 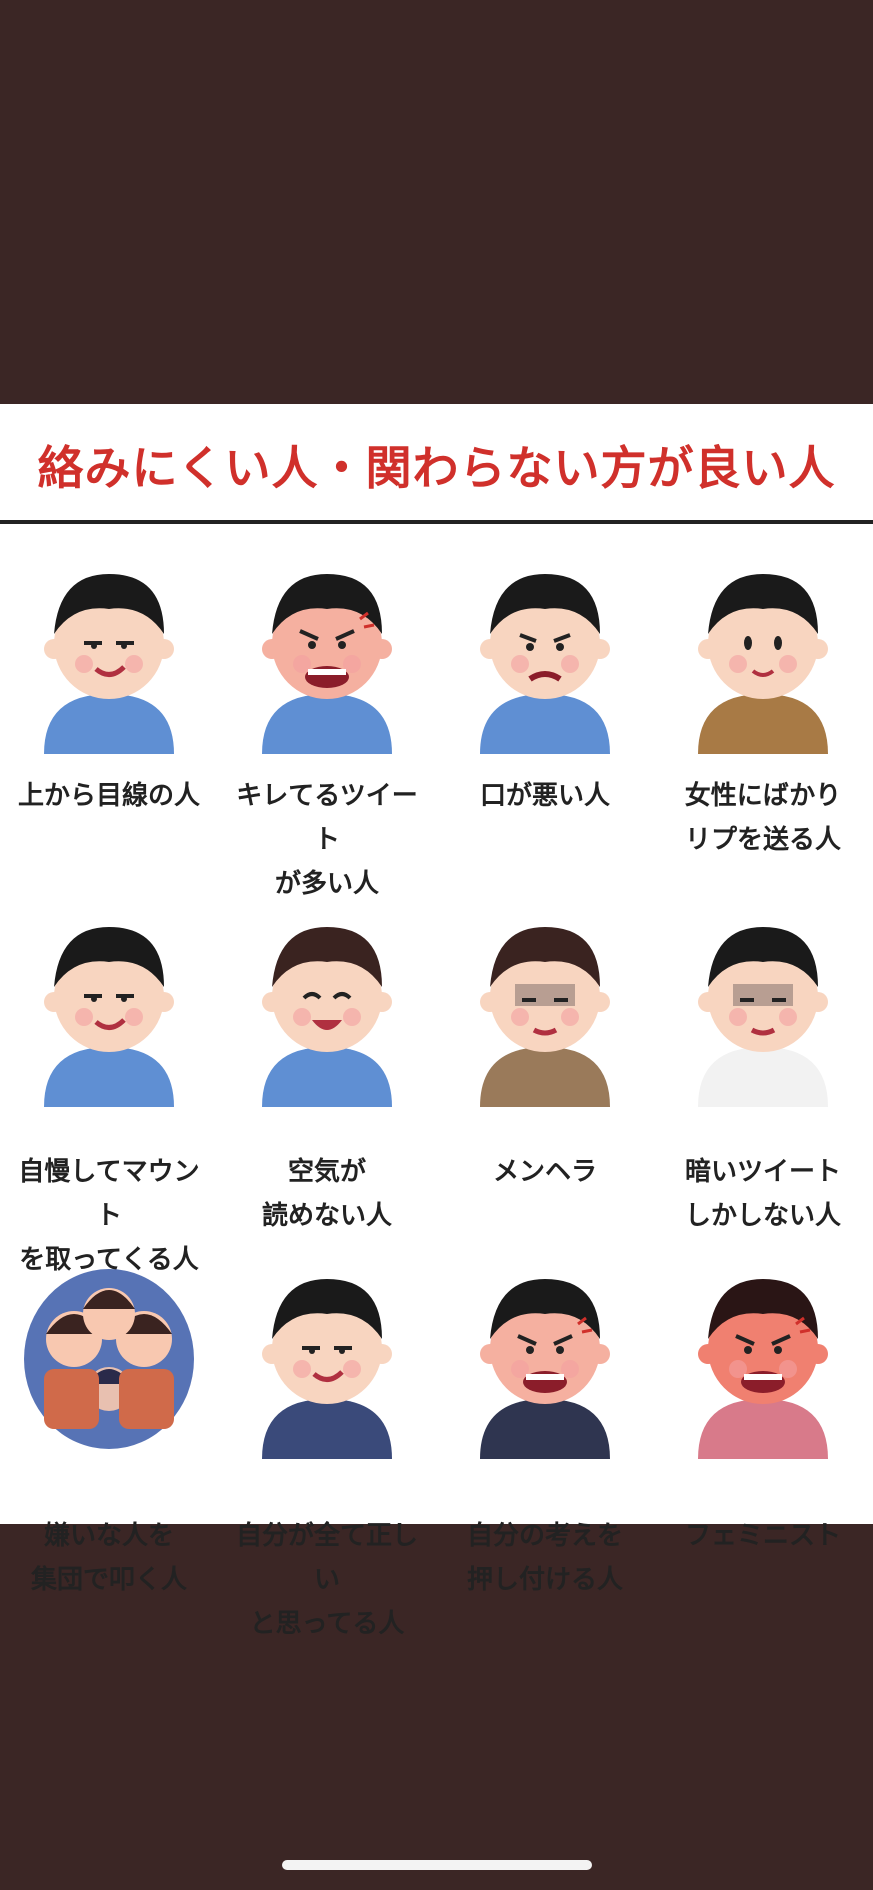 I want to click on illustration-item: 空気が 読めない人, so click(x=327, y=1069).